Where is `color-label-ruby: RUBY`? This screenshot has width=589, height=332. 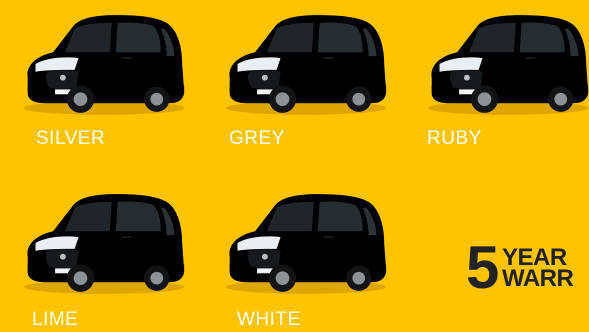
color-label-ruby: RUBY is located at coordinates (454, 138).